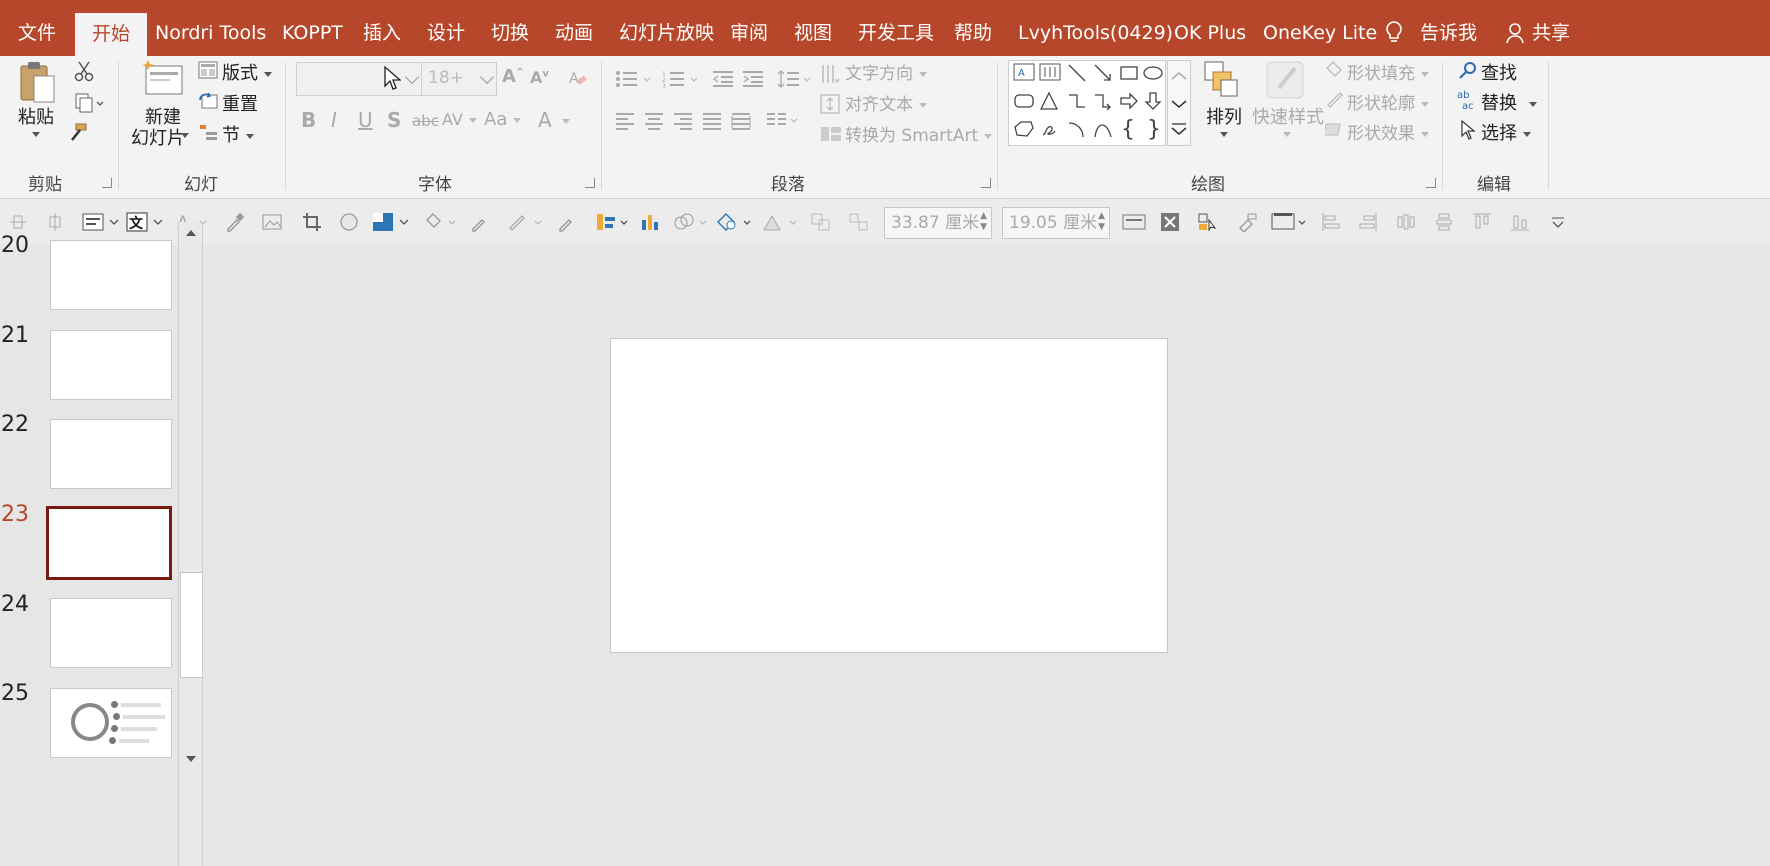 This screenshot has width=1770, height=866. Describe the element at coordinates (36, 116) in the screenshot. I see `paste-label: 粘贴` at that location.